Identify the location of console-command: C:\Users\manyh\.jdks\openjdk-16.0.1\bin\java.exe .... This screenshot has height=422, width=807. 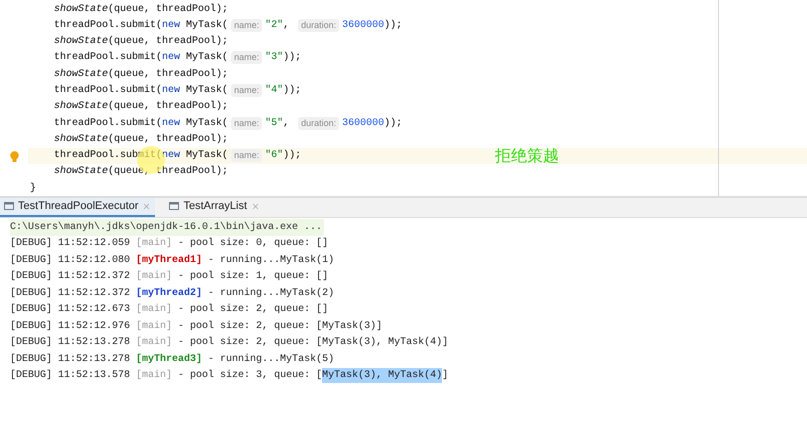
(167, 227).